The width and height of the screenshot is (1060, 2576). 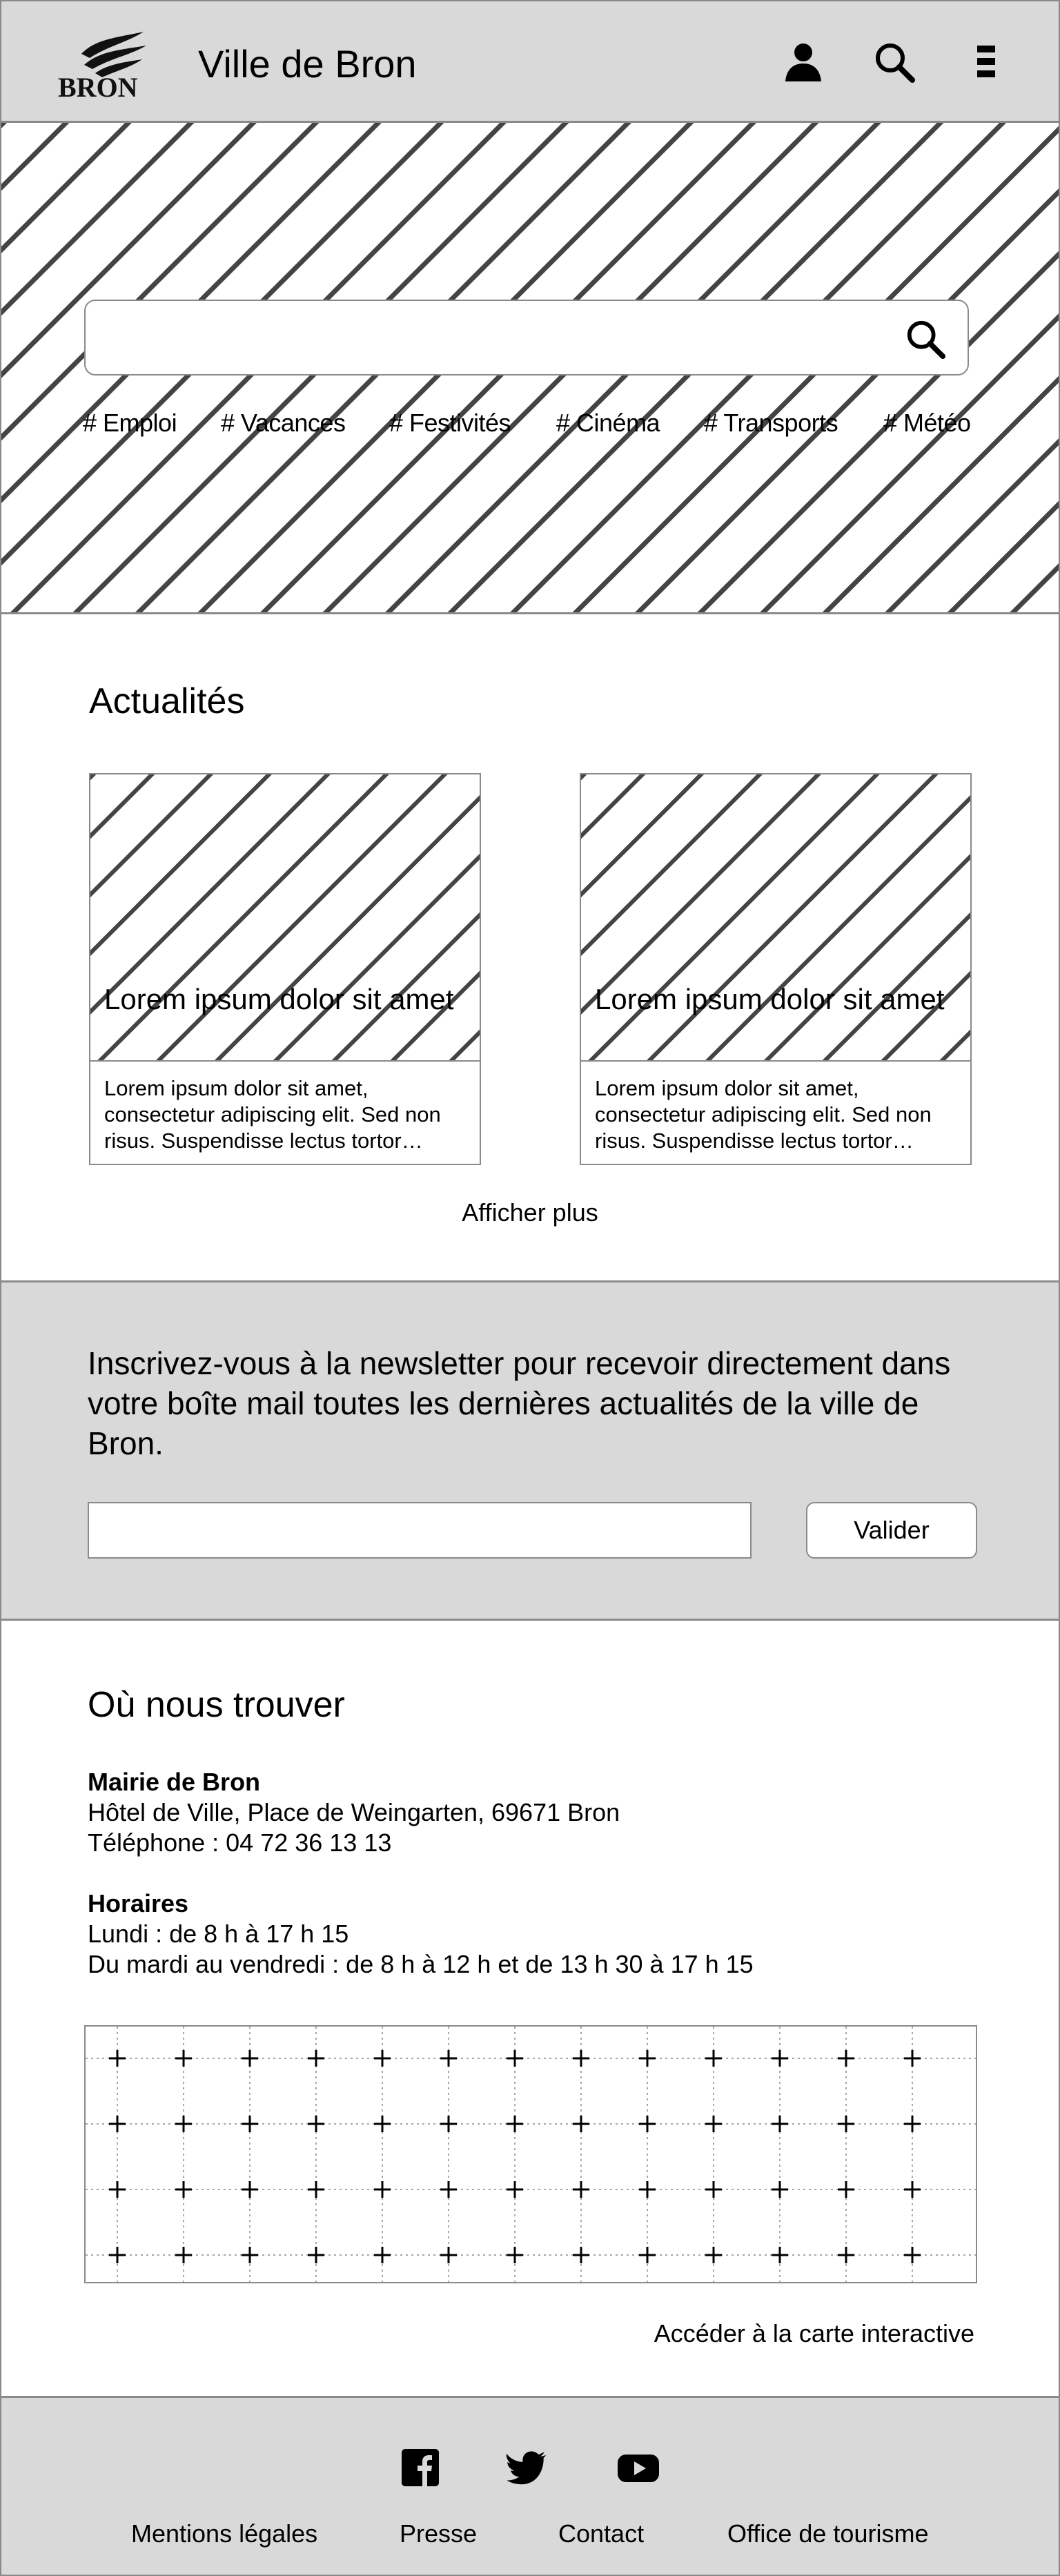 I want to click on tag-vacances: # Vacances, so click(x=283, y=423).